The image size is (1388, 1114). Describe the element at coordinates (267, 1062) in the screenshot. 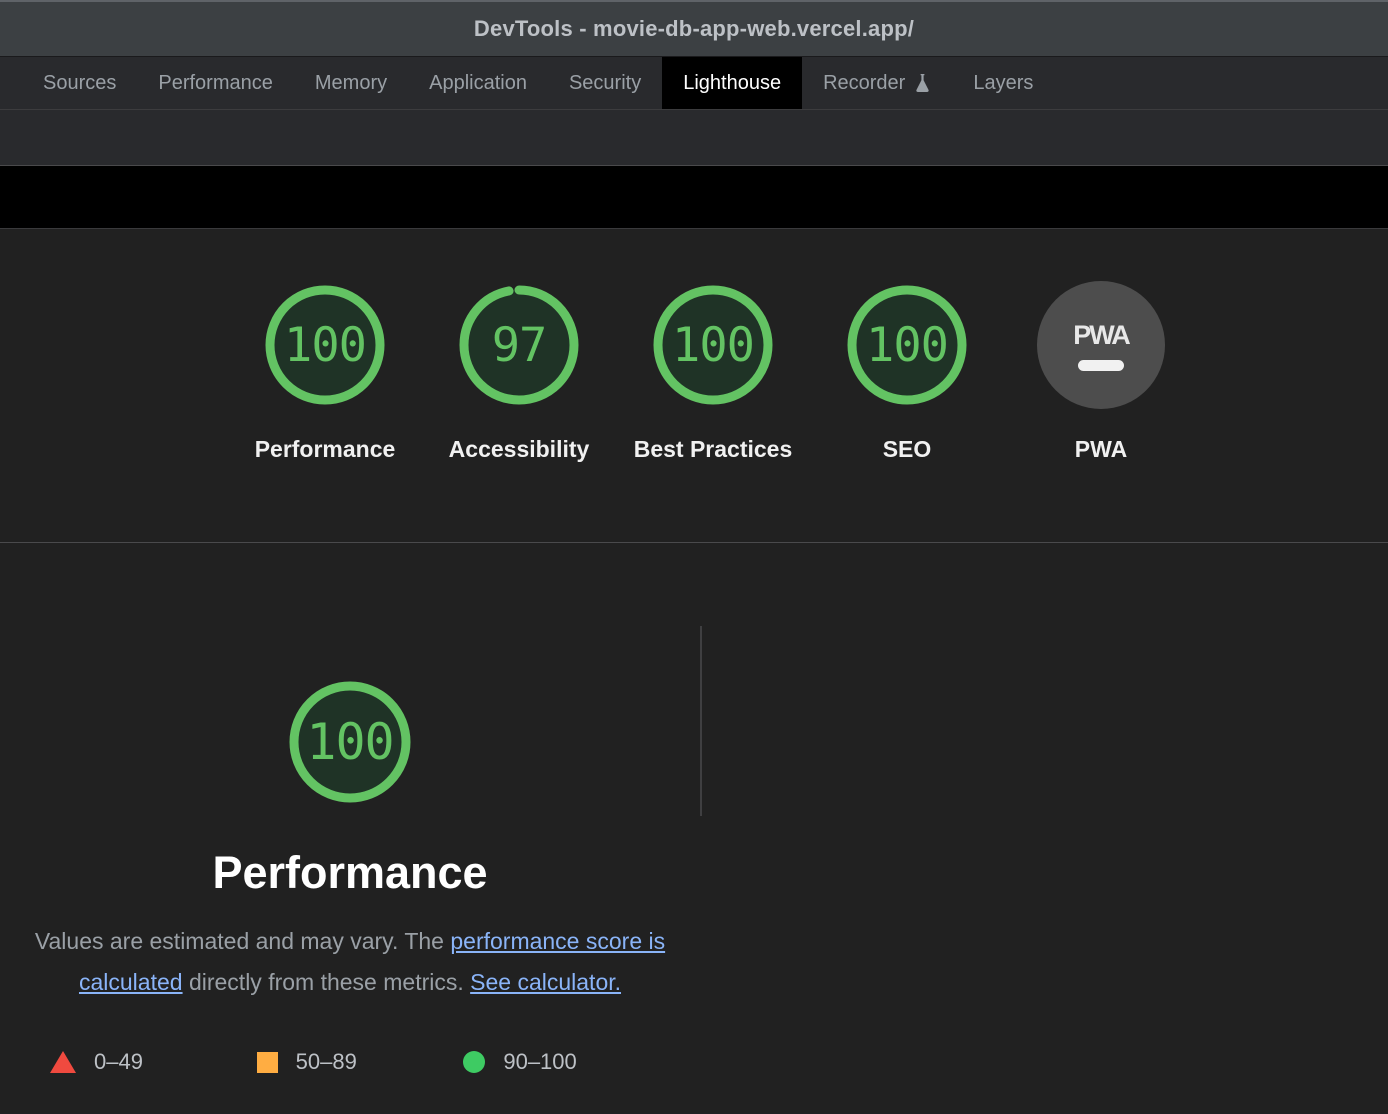

I see `square-swatch-icon` at that location.